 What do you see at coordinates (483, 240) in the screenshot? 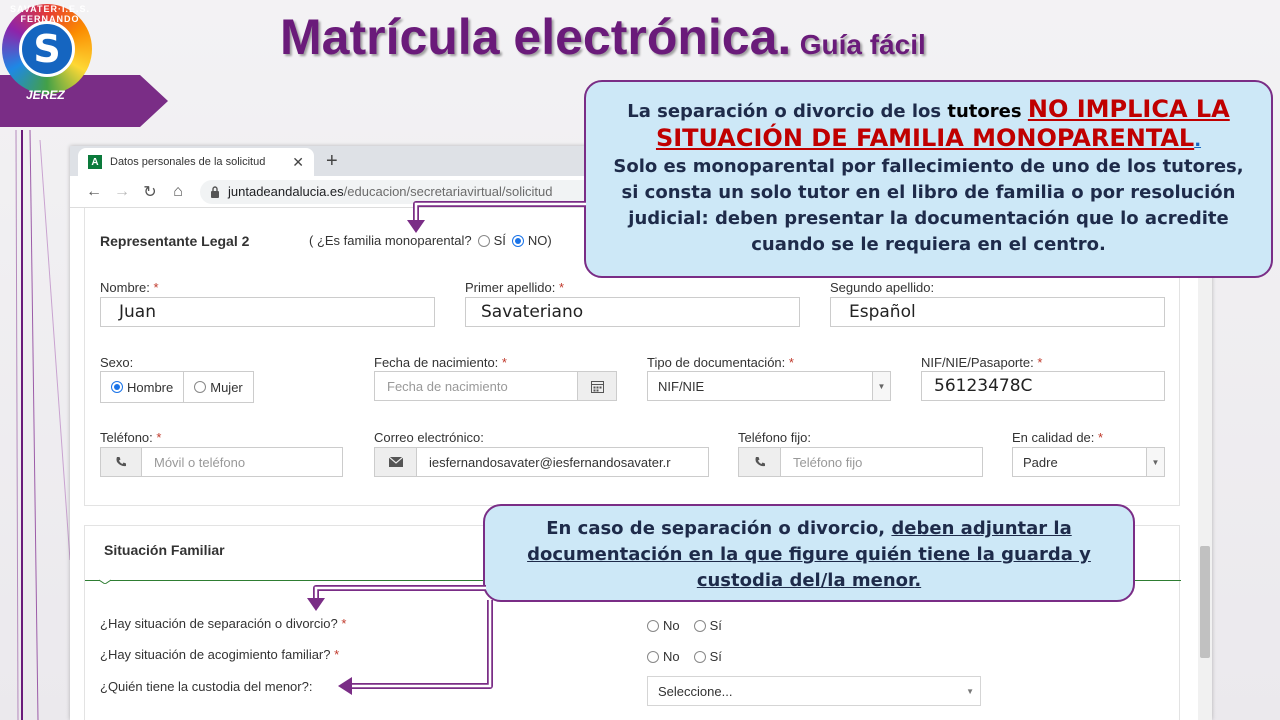
I see `monoparental-si-radio` at bounding box center [483, 240].